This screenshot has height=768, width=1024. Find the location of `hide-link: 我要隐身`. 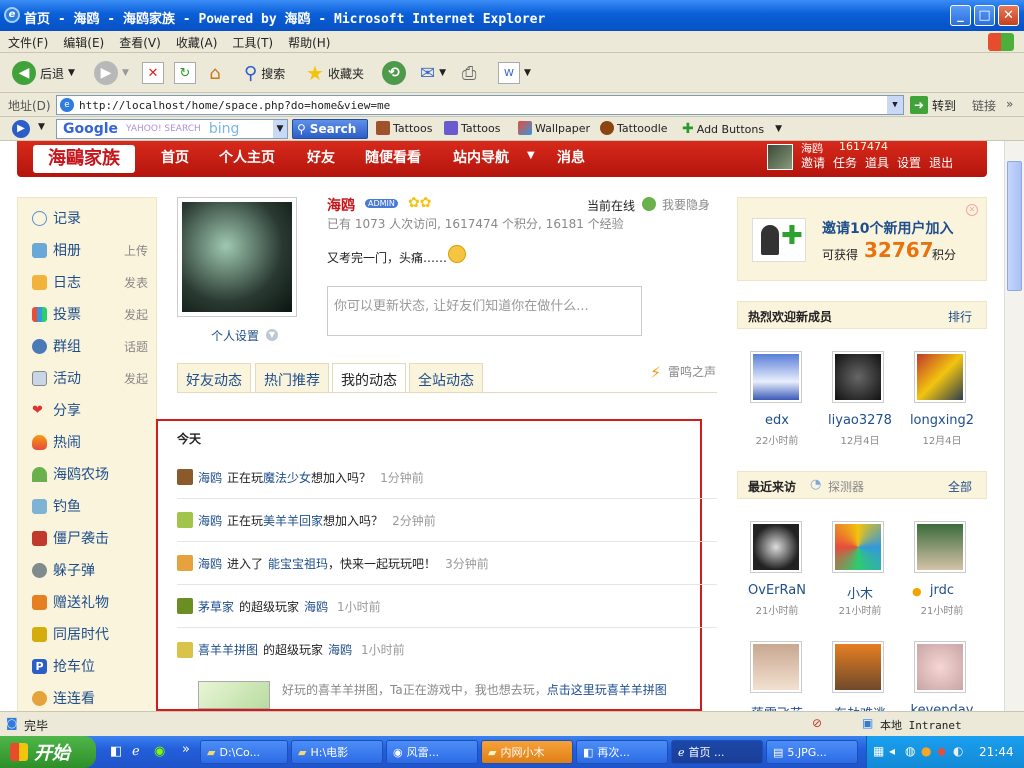

hide-link: 我要隐身 is located at coordinates (686, 204).